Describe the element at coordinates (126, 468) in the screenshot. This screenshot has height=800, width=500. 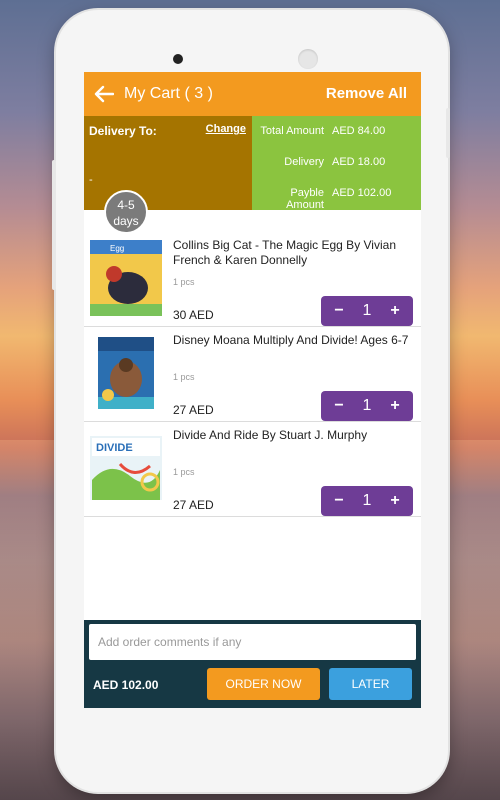
I see `book-cover-image: DIVIDE` at that location.